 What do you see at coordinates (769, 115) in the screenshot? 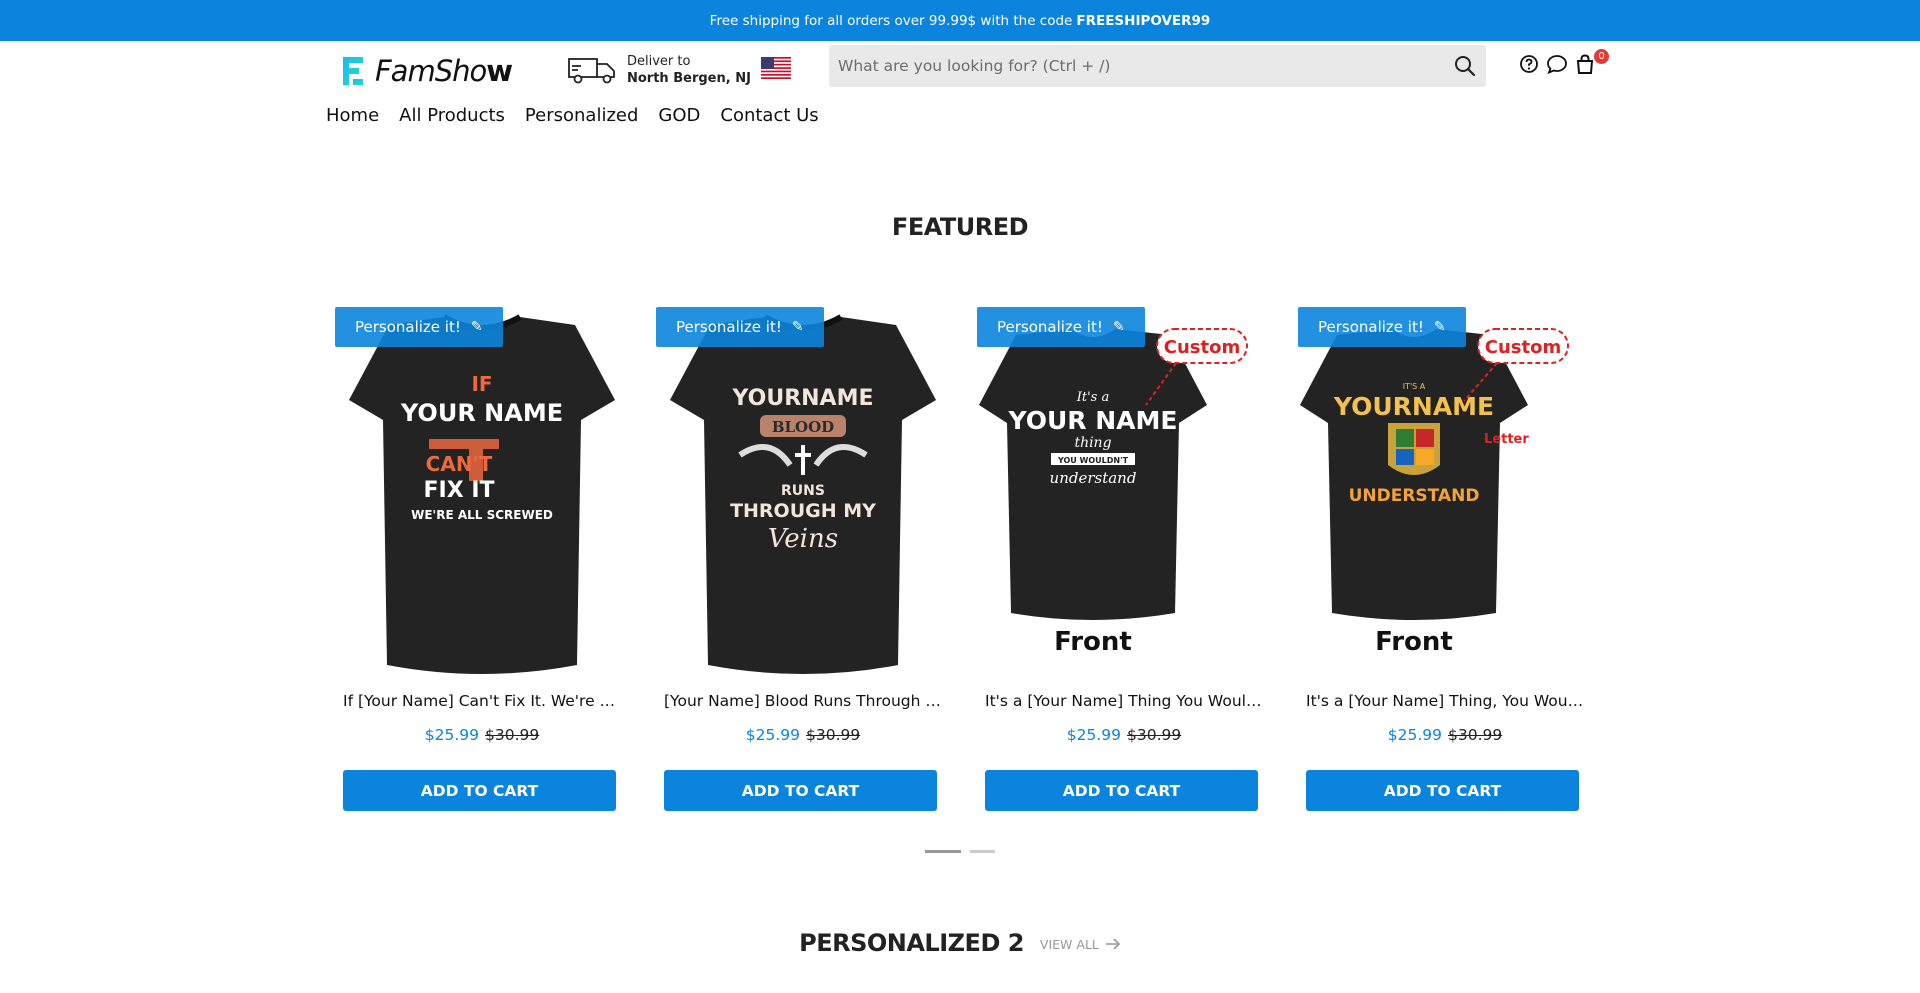
I see `nav-contact-us: Contact Us` at bounding box center [769, 115].